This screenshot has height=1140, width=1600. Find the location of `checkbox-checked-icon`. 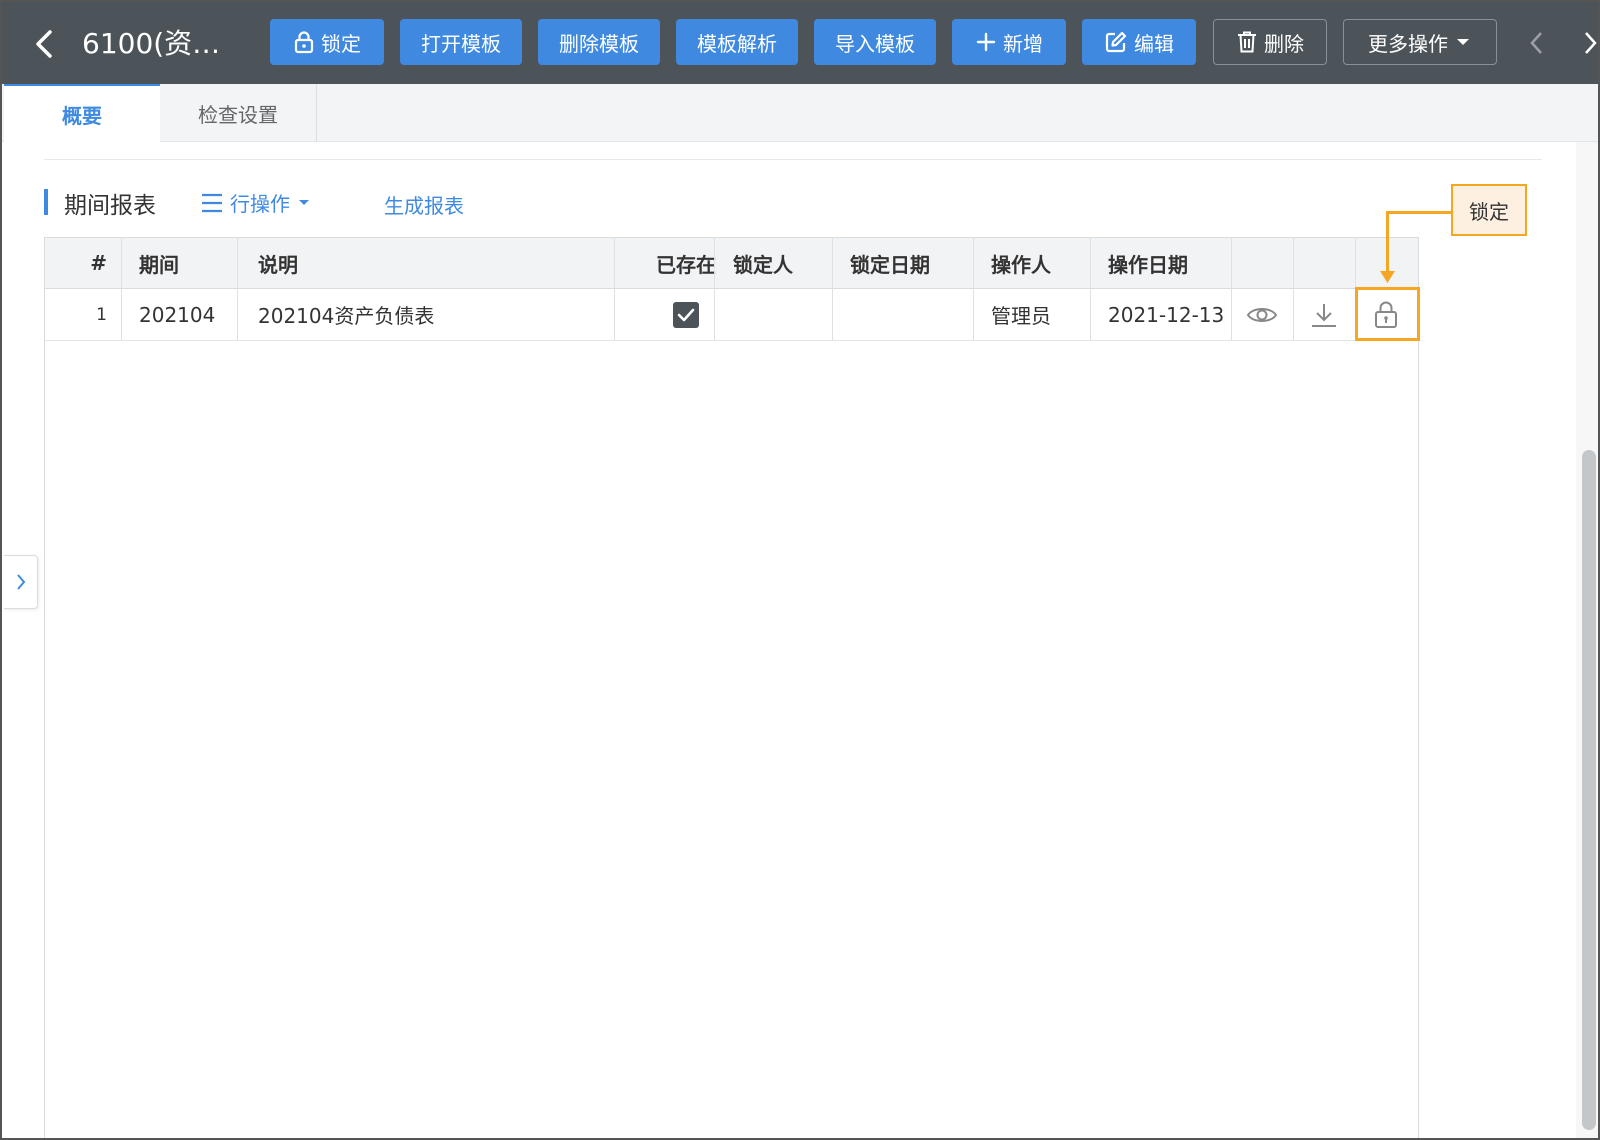

checkbox-checked-icon is located at coordinates (686, 314).